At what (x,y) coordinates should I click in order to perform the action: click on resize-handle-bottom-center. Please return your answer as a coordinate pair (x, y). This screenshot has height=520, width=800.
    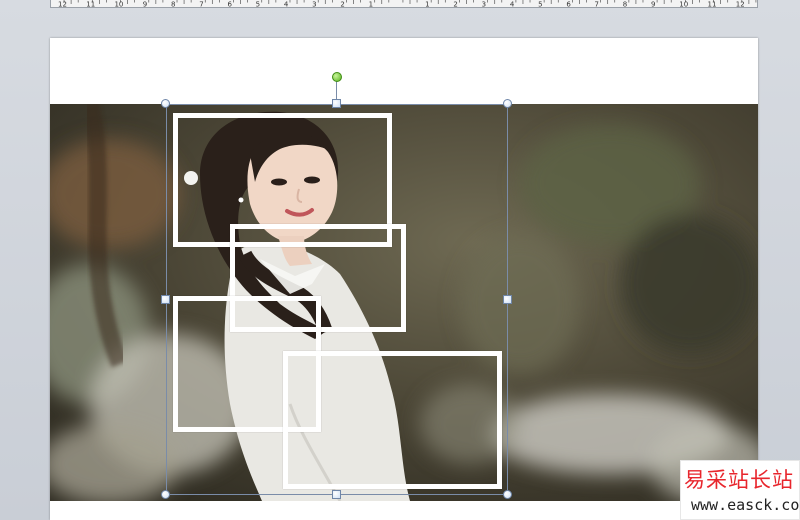
    Looking at the image, I should click on (336, 494).